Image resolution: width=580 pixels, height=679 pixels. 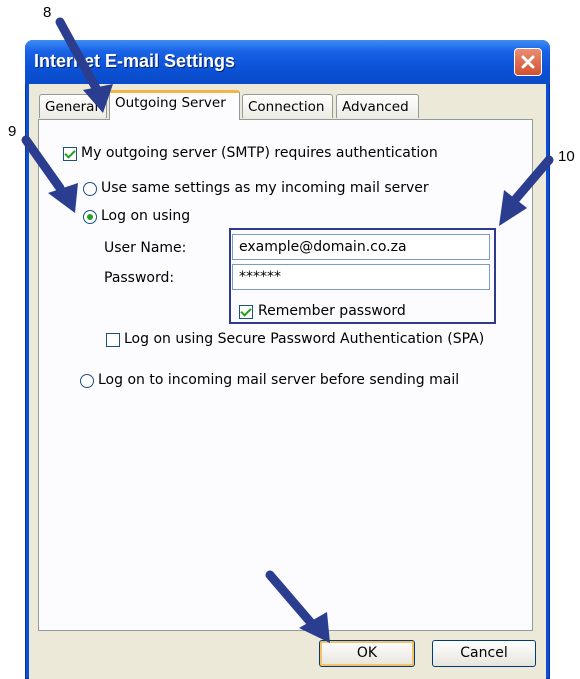 I want to click on spa-checkbox, so click(x=113, y=340).